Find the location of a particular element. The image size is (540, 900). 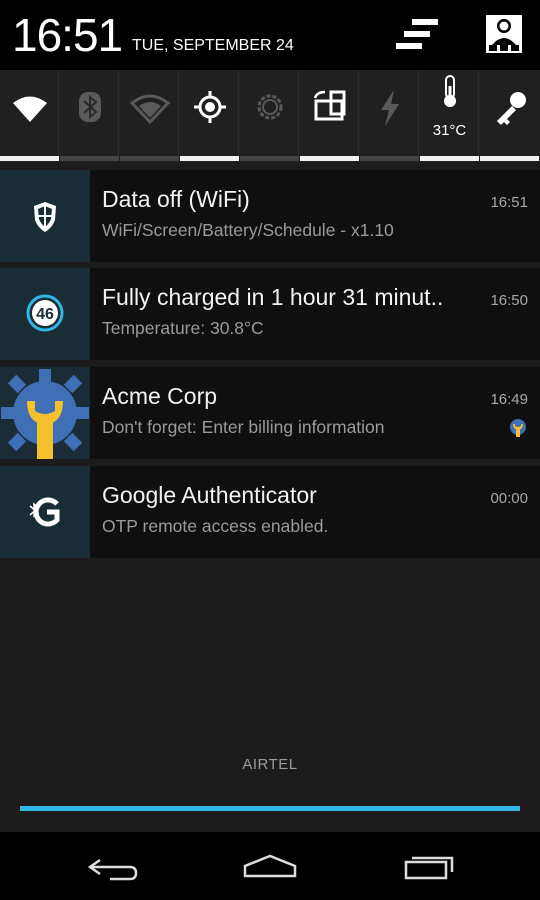

quick-settings-row: 31°C is located at coordinates (270, 116).